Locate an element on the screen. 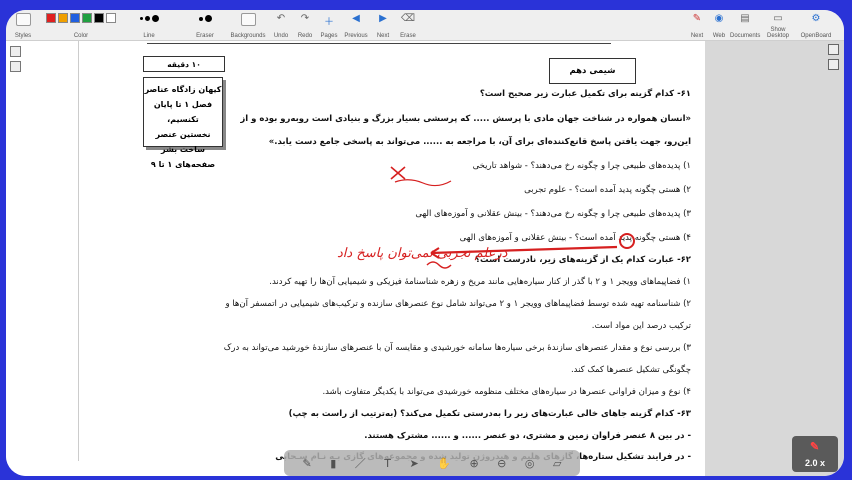  left-margin is located at coordinates (41, 258).